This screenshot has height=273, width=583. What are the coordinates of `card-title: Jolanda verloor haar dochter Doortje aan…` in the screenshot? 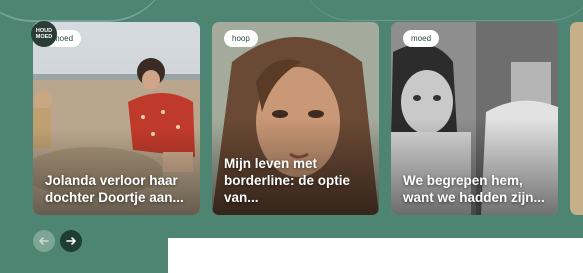 It's located at (118, 189).